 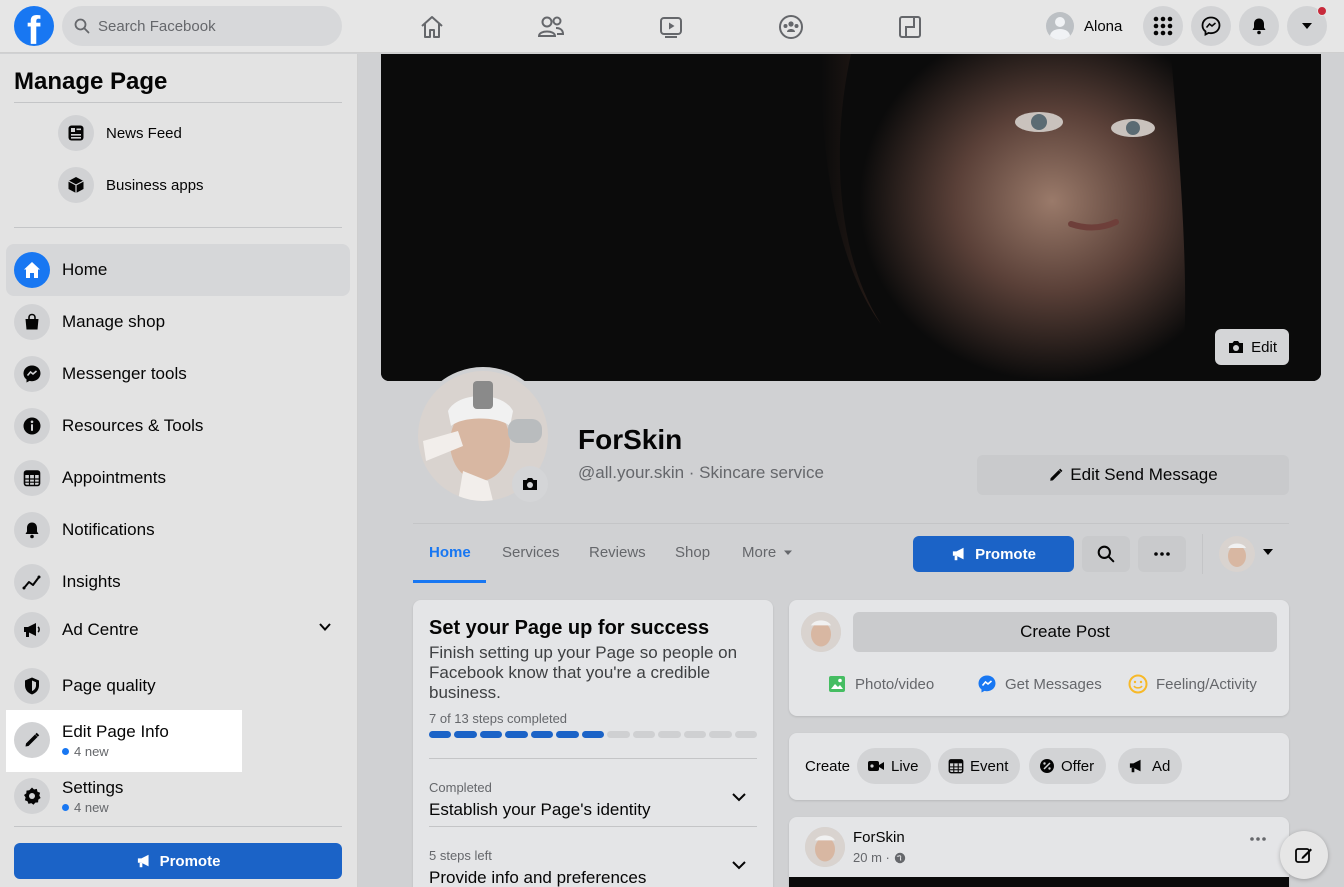 I want to click on page-promote-button: Promote, so click(x=993, y=554).